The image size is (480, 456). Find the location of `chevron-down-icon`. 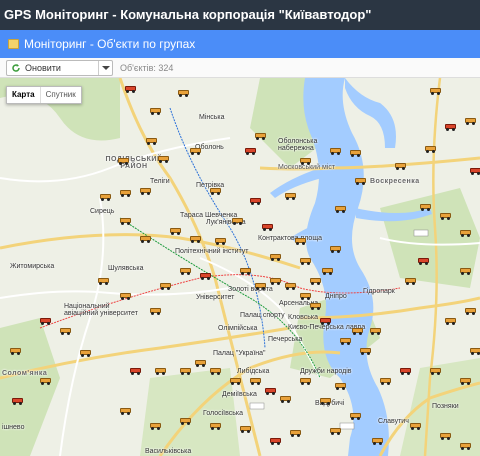

chevron-down-icon is located at coordinates (105, 68).